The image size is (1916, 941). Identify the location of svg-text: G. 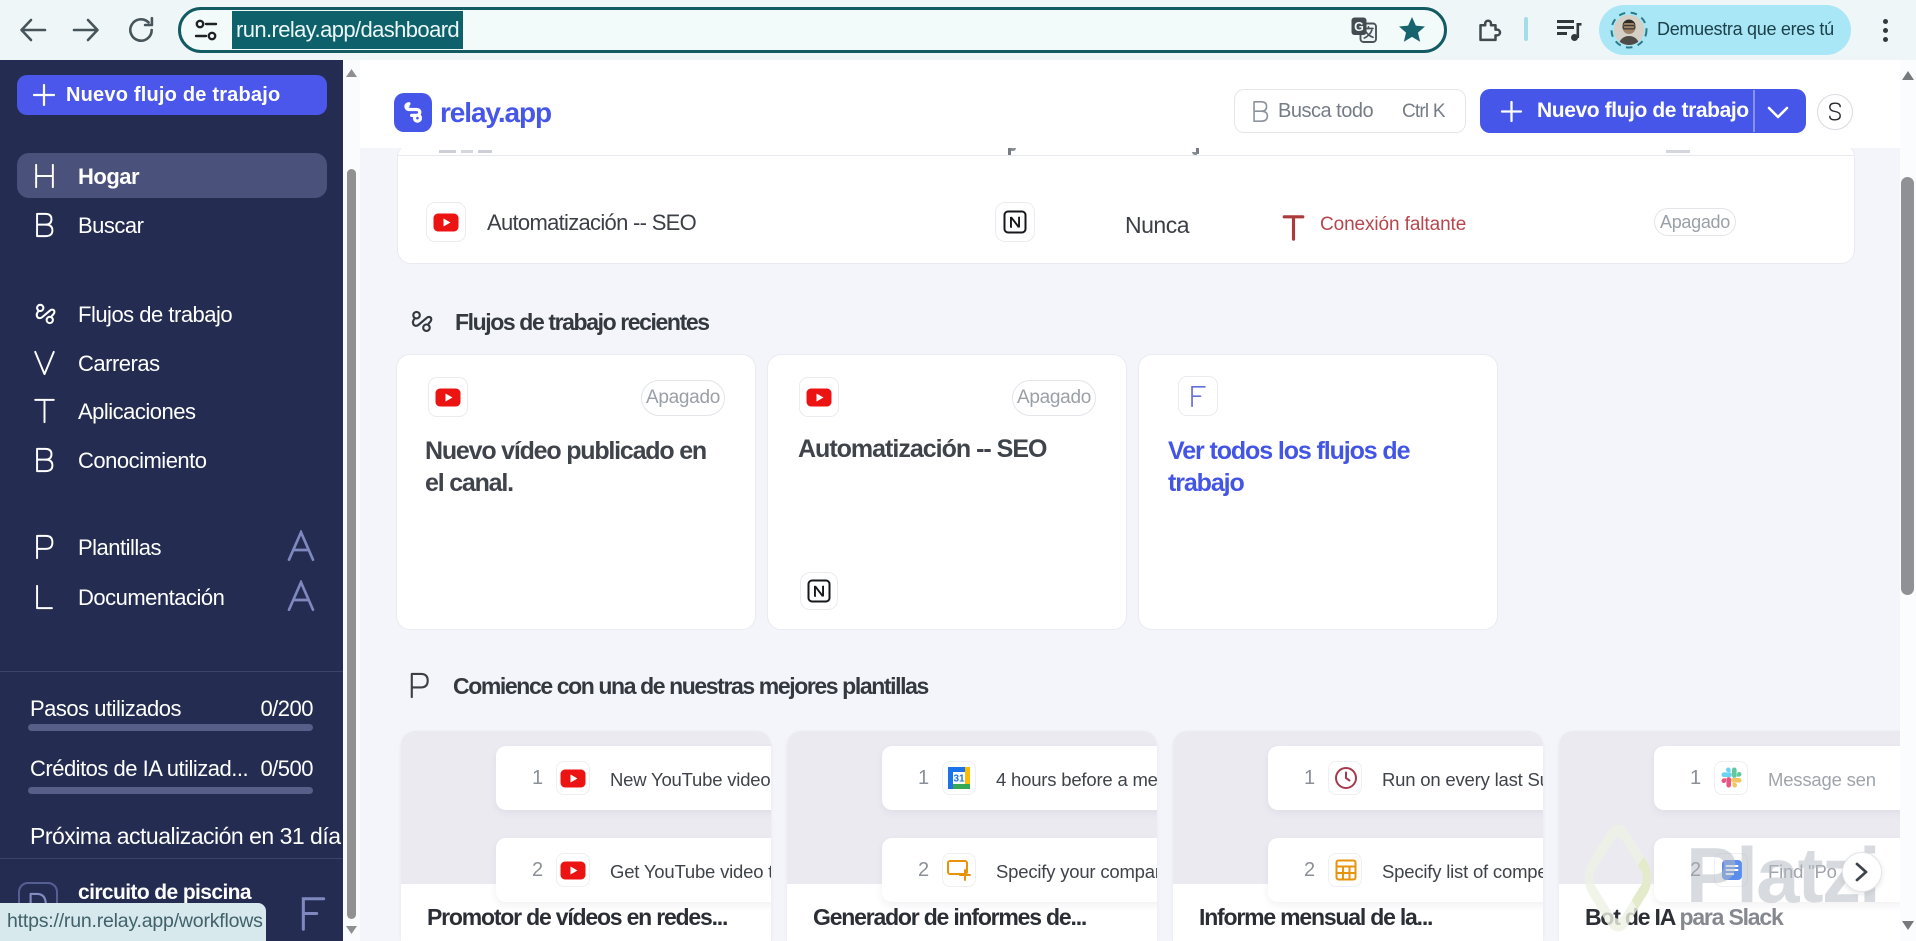
(1359, 27).